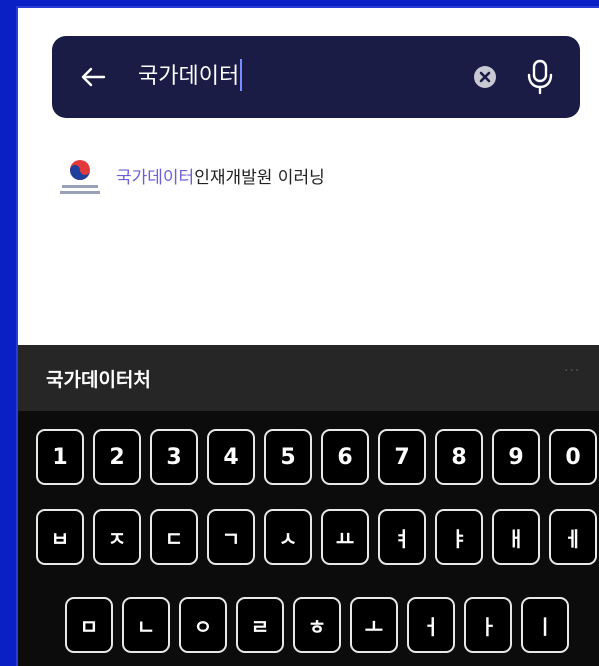 The image size is (599, 666). I want to click on key-yeo: ㅕ, so click(402, 537).